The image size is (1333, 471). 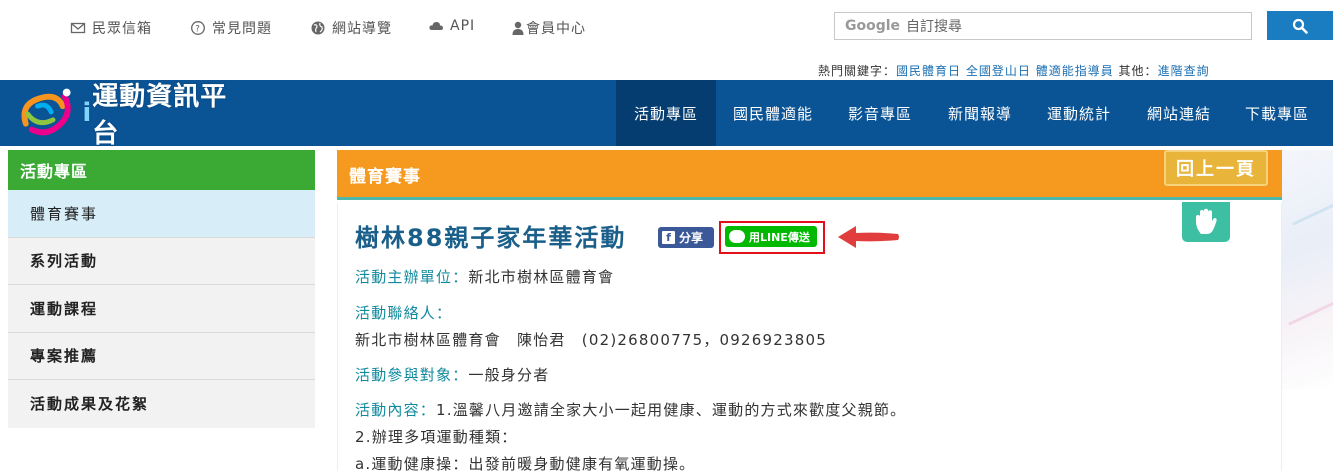 What do you see at coordinates (412, 375) in the screenshot?
I see `audience-label: 活動參與對象：` at bounding box center [412, 375].